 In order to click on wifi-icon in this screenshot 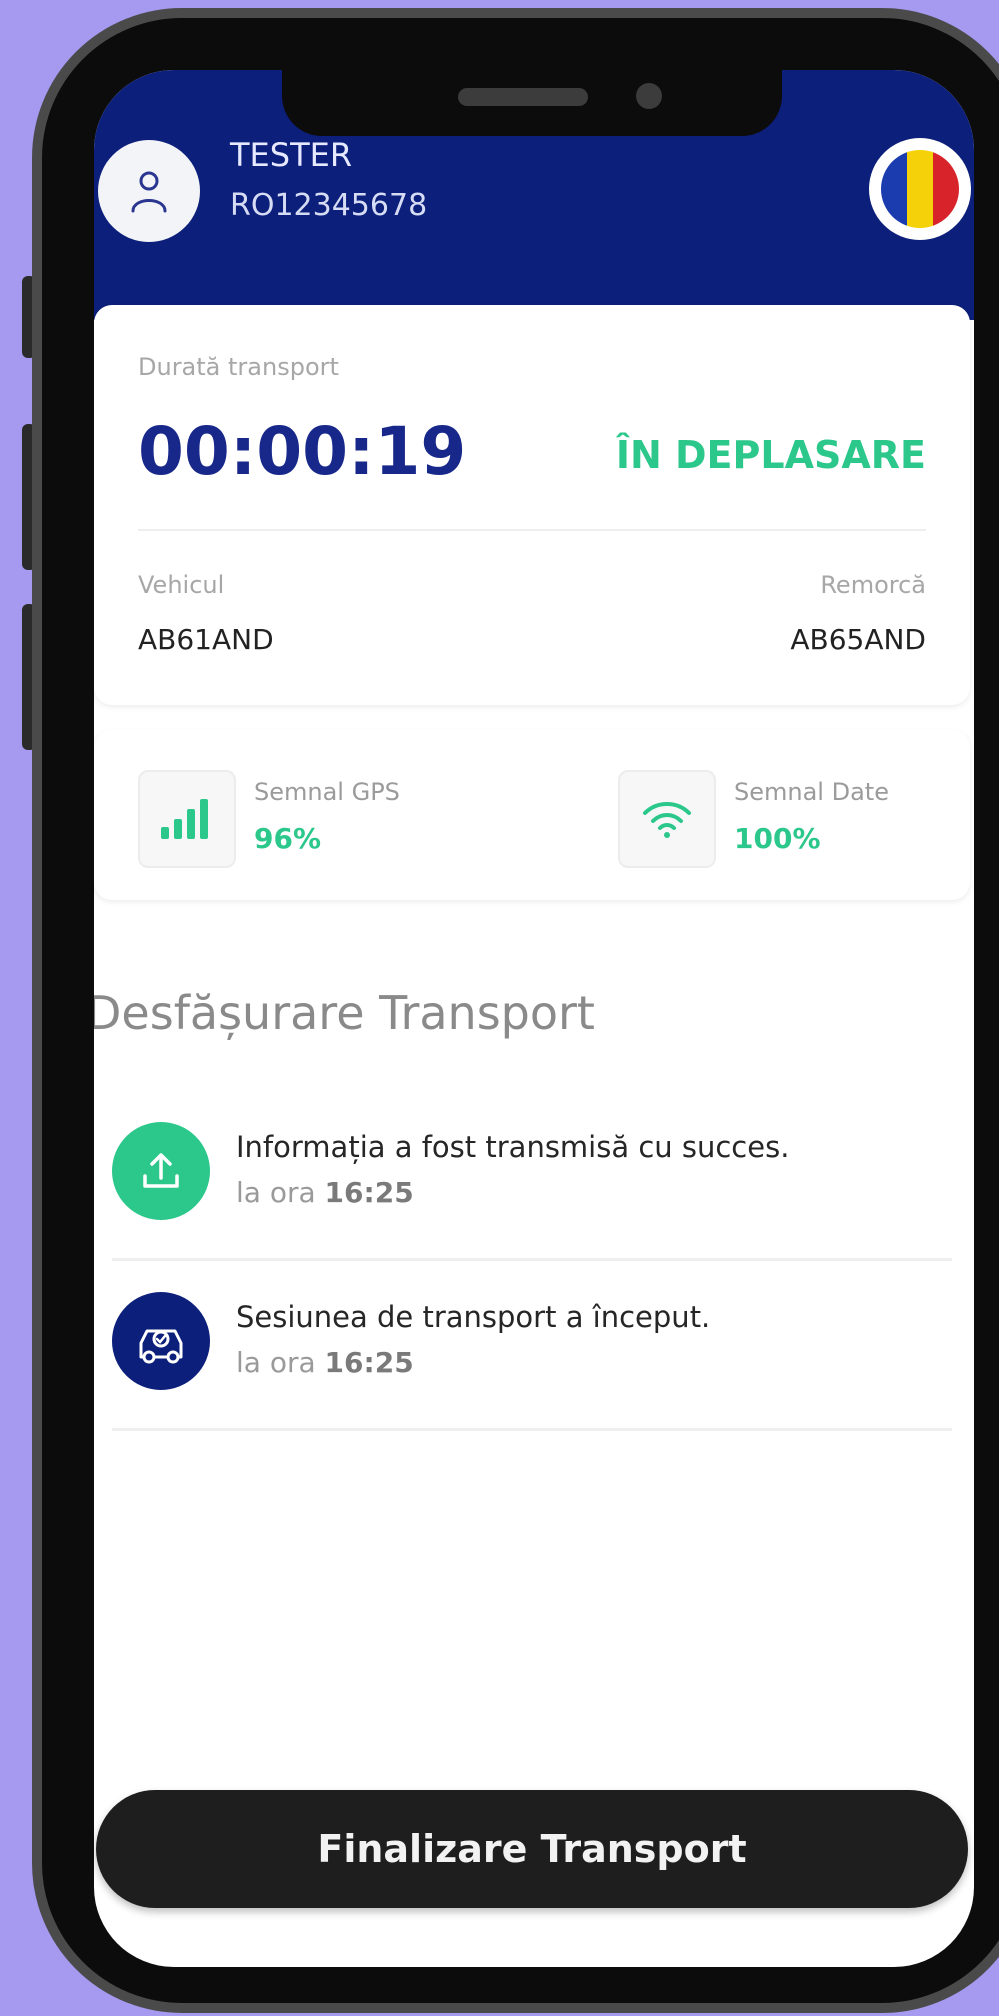, I will do `click(667, 820)`.